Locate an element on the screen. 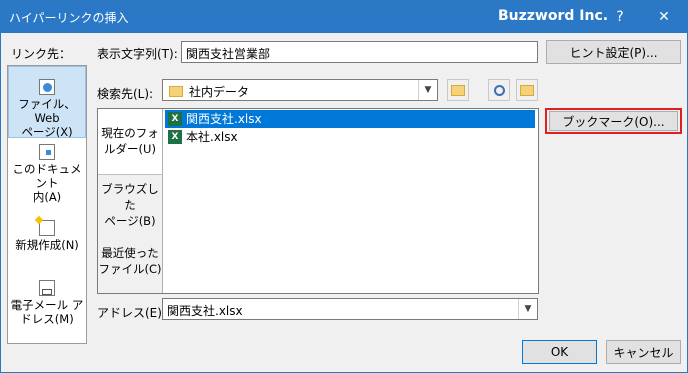 Image resolution: width=688 pixels, height=373 pixels. close-button: ✕ is located at coordinates (664, 17).